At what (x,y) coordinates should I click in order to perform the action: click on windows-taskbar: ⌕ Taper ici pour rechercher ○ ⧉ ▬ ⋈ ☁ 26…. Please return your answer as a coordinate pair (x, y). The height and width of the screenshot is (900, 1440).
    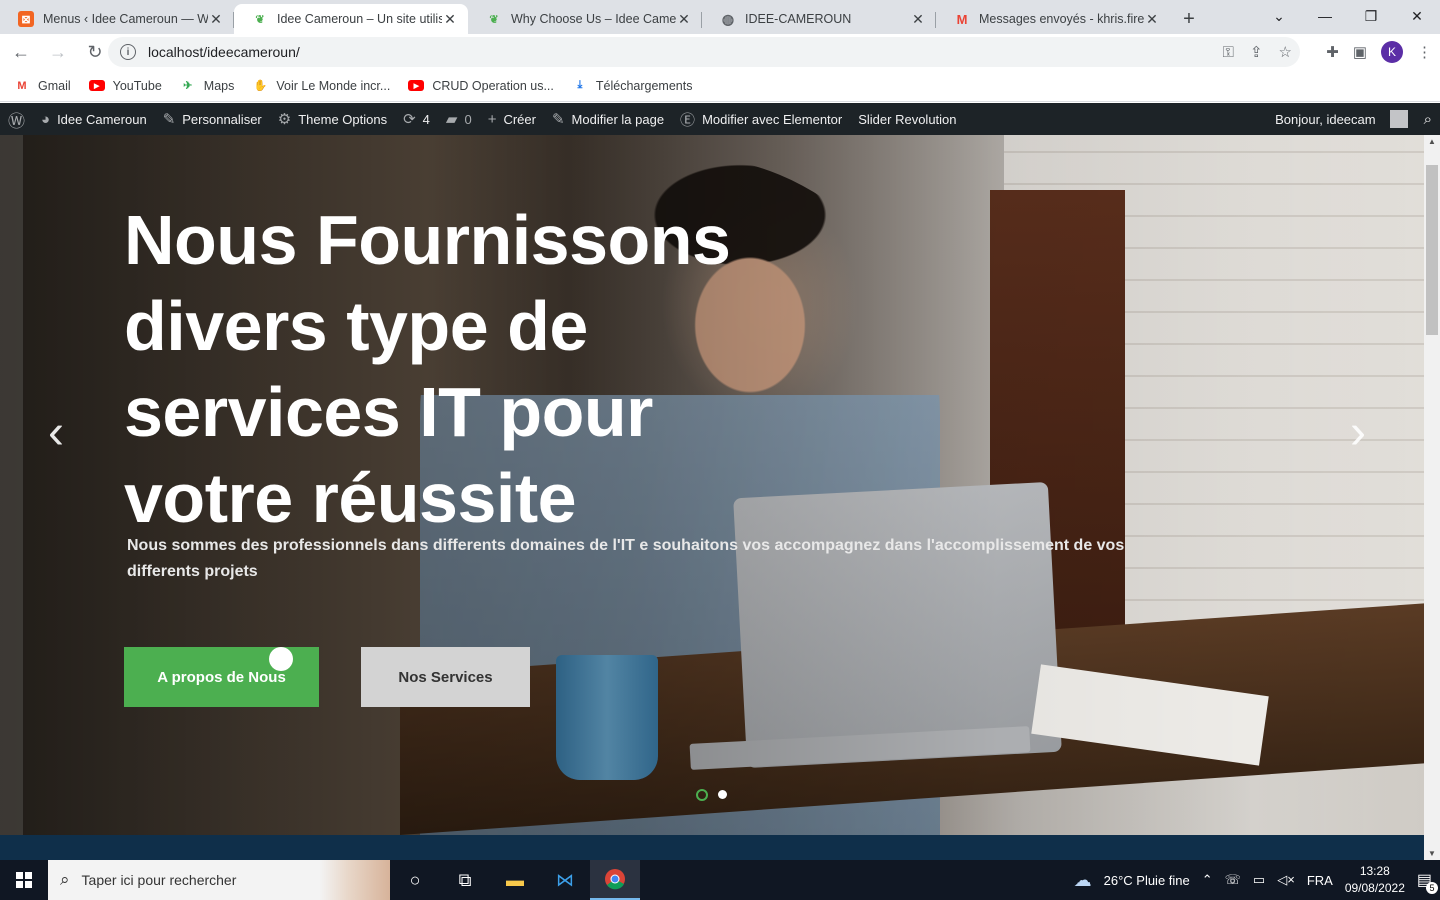
    Looking at the image, I should click on (720, 880).